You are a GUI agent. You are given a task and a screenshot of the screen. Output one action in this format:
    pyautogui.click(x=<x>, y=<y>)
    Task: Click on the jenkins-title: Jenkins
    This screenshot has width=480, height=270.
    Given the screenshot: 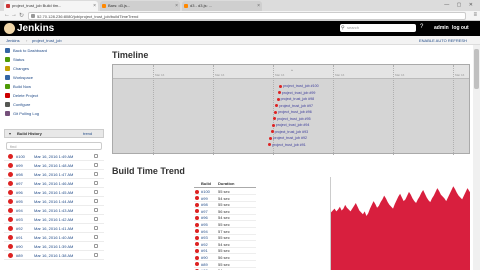 What is the action you would take?
    pyautogui.click(x=35, y=28)
    